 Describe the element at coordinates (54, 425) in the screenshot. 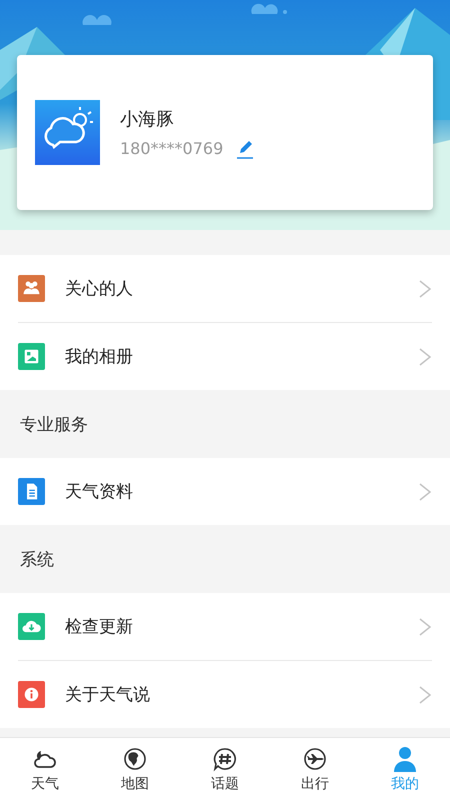

I see `section-header: 专业服务` at that location.